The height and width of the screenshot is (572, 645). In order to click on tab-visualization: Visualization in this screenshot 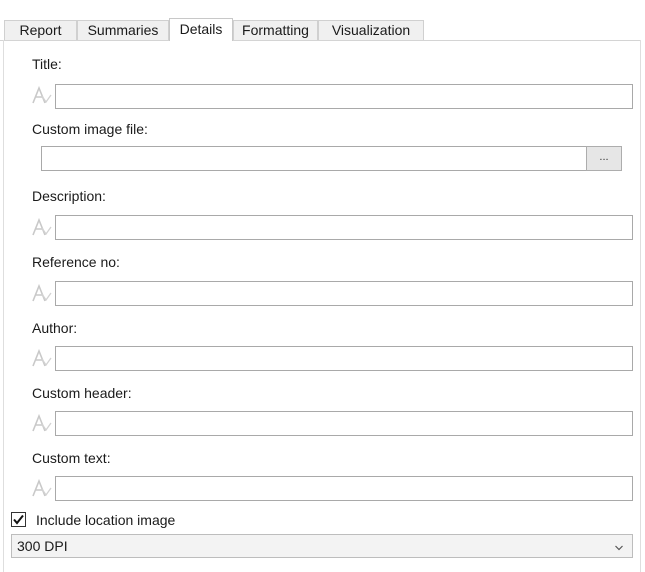, I will do `click(371, 30)`.